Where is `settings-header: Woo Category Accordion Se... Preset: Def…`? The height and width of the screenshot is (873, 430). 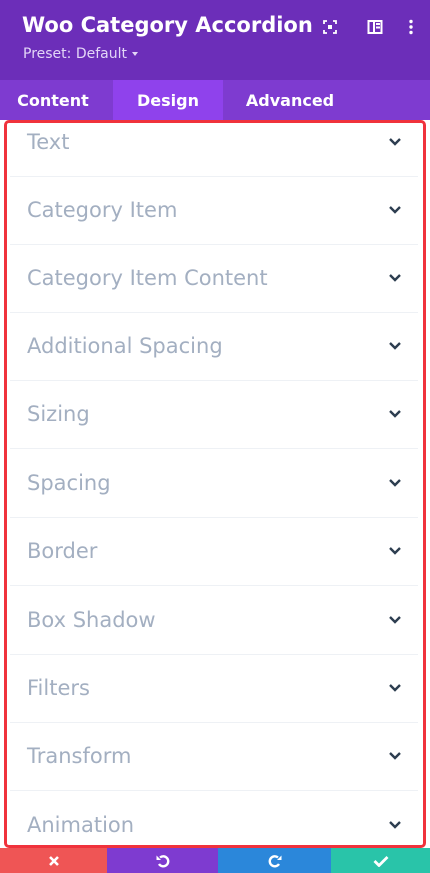
settings-header: Woo Category Accordion Se... Preset: Def… is located at coordinates (215, 40).